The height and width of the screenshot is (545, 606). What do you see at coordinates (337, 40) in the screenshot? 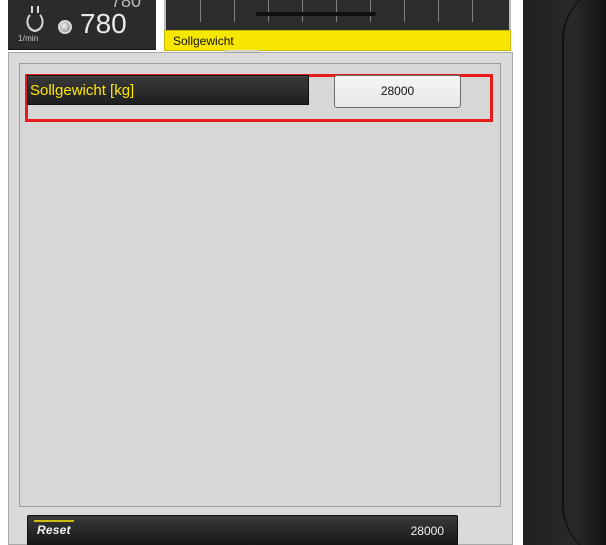
I see `title-bar: Sollgewicht` at bounding box center [337, 40].